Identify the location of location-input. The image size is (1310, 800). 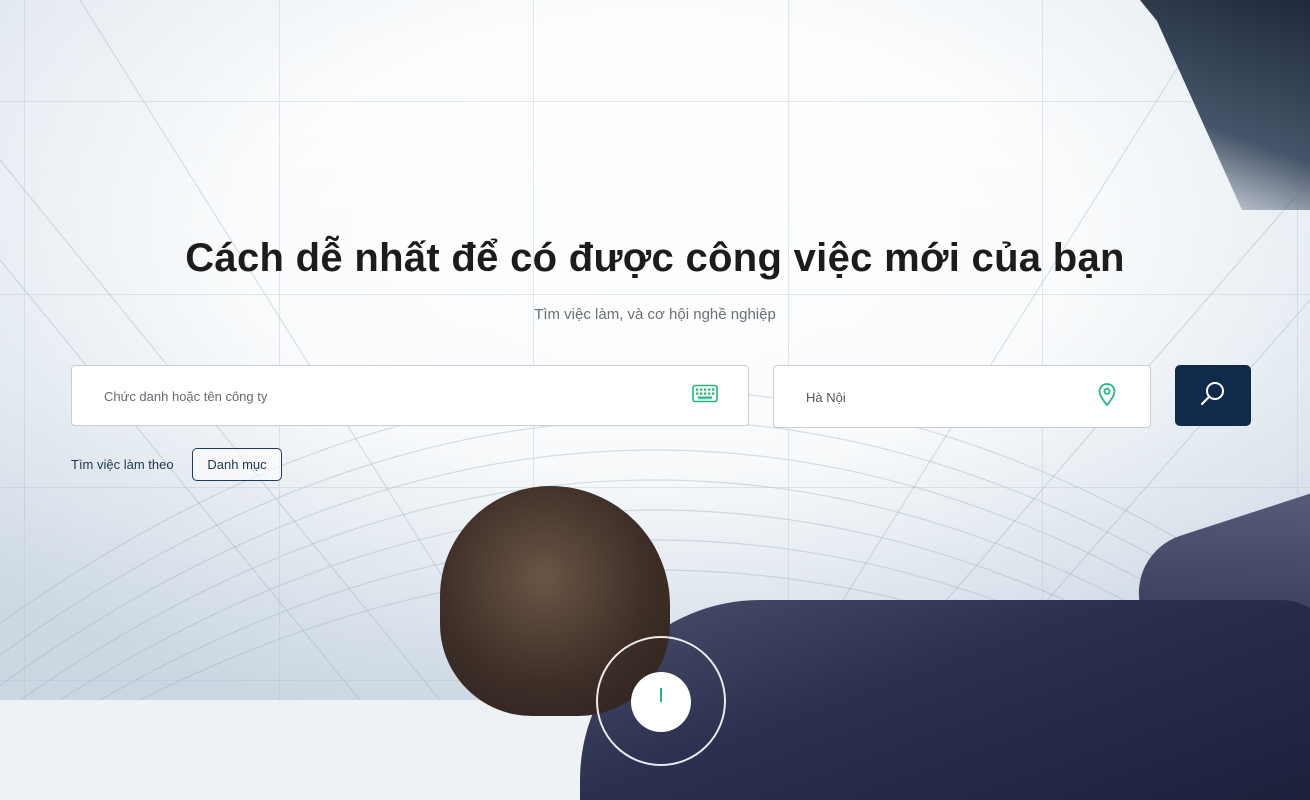
(938, 397).